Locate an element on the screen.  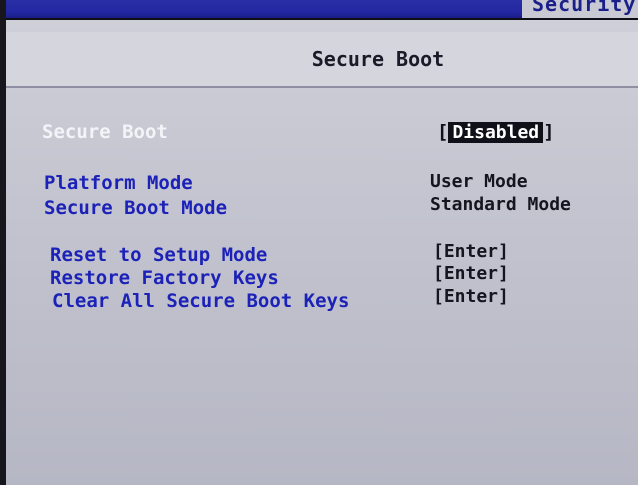
tab-security-label: Security is located at coordinates (584, 8).